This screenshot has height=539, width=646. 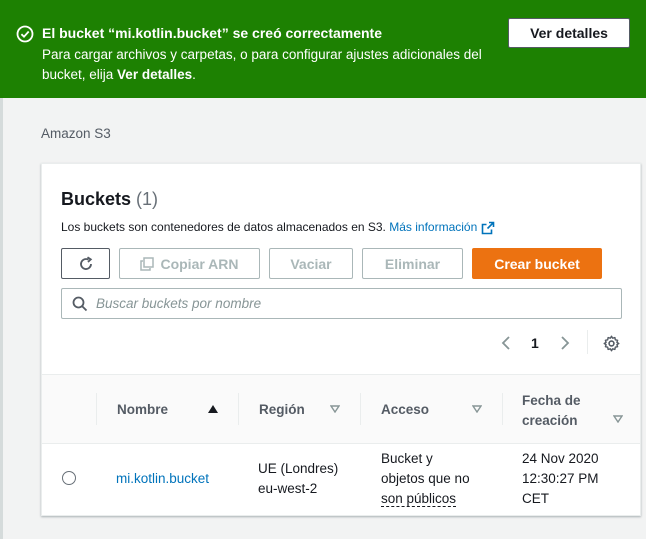 I want to click on create-bucket-button: Crear bucket, so click(x=537, y=263).